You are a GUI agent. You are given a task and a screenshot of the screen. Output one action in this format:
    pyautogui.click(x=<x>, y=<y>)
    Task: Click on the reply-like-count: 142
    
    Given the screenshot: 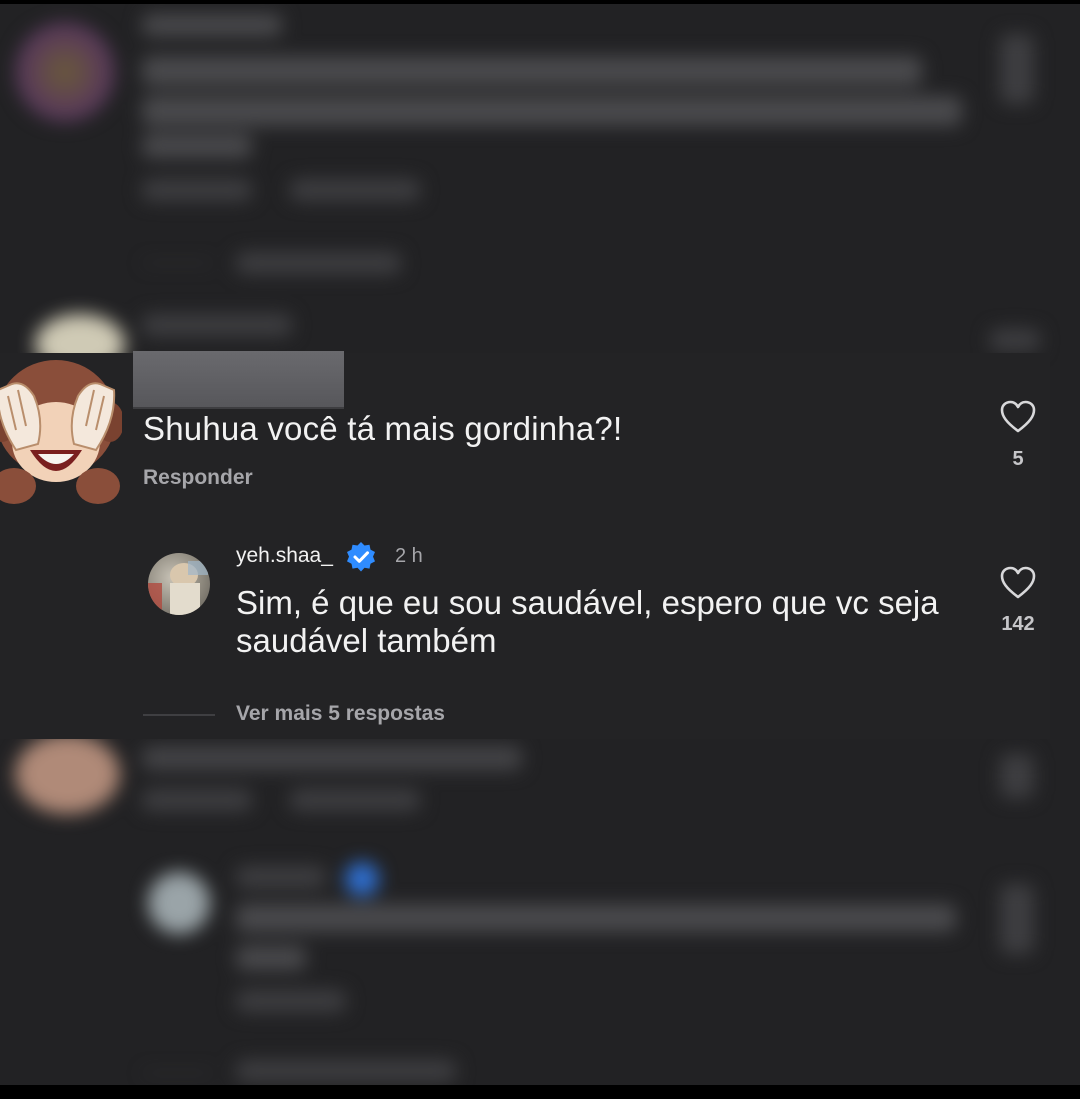 What is the action you would take?
    pyautogui.click(x=1018, y=624)
    